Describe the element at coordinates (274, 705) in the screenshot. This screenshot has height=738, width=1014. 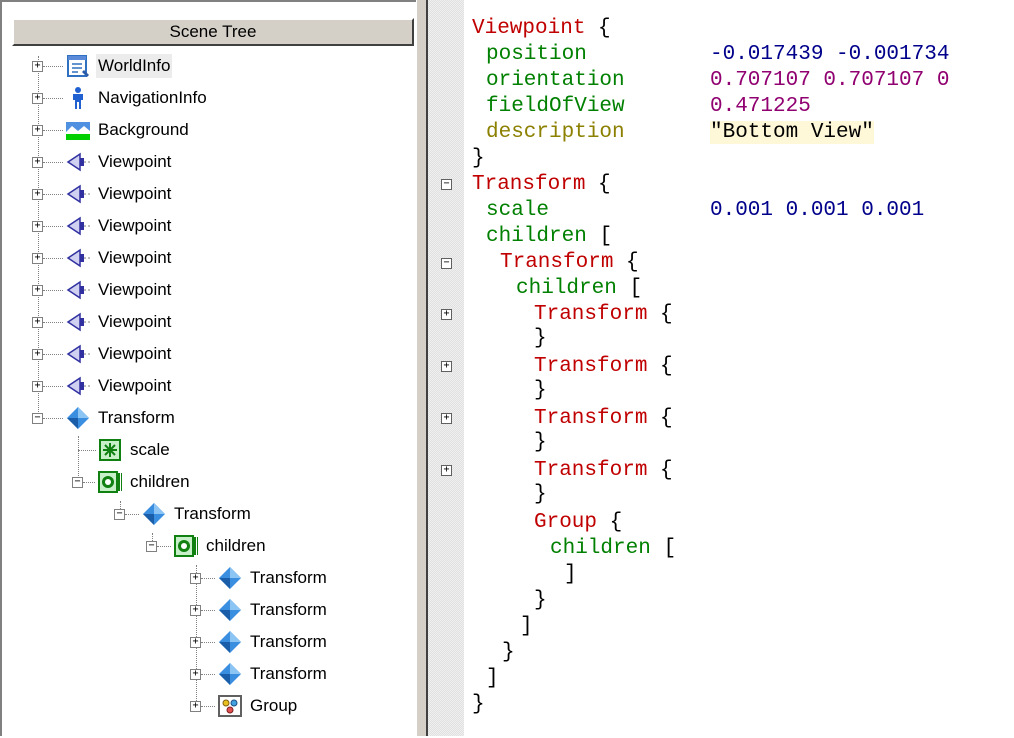
I see `tree-node-label: Group` at that location.